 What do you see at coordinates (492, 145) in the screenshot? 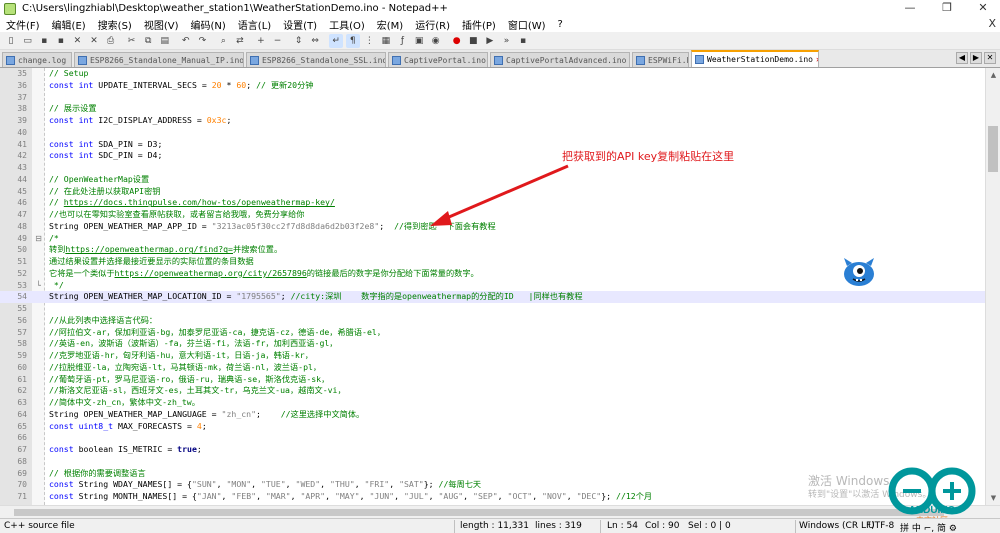
I see `code-line: 41 const int SDA_PIN = D3;` at bounding box center [492, 145].